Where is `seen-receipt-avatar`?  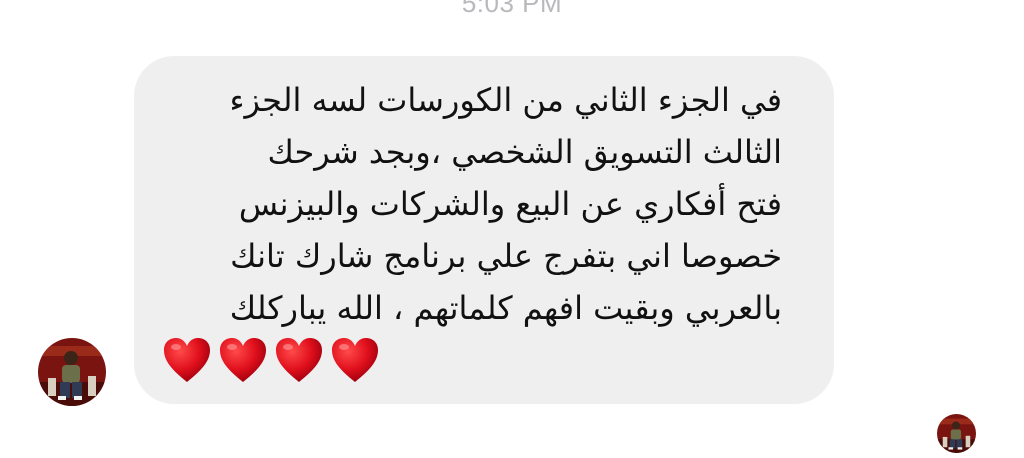
seen-receipt-avatar is located at coordinates (956, 433).